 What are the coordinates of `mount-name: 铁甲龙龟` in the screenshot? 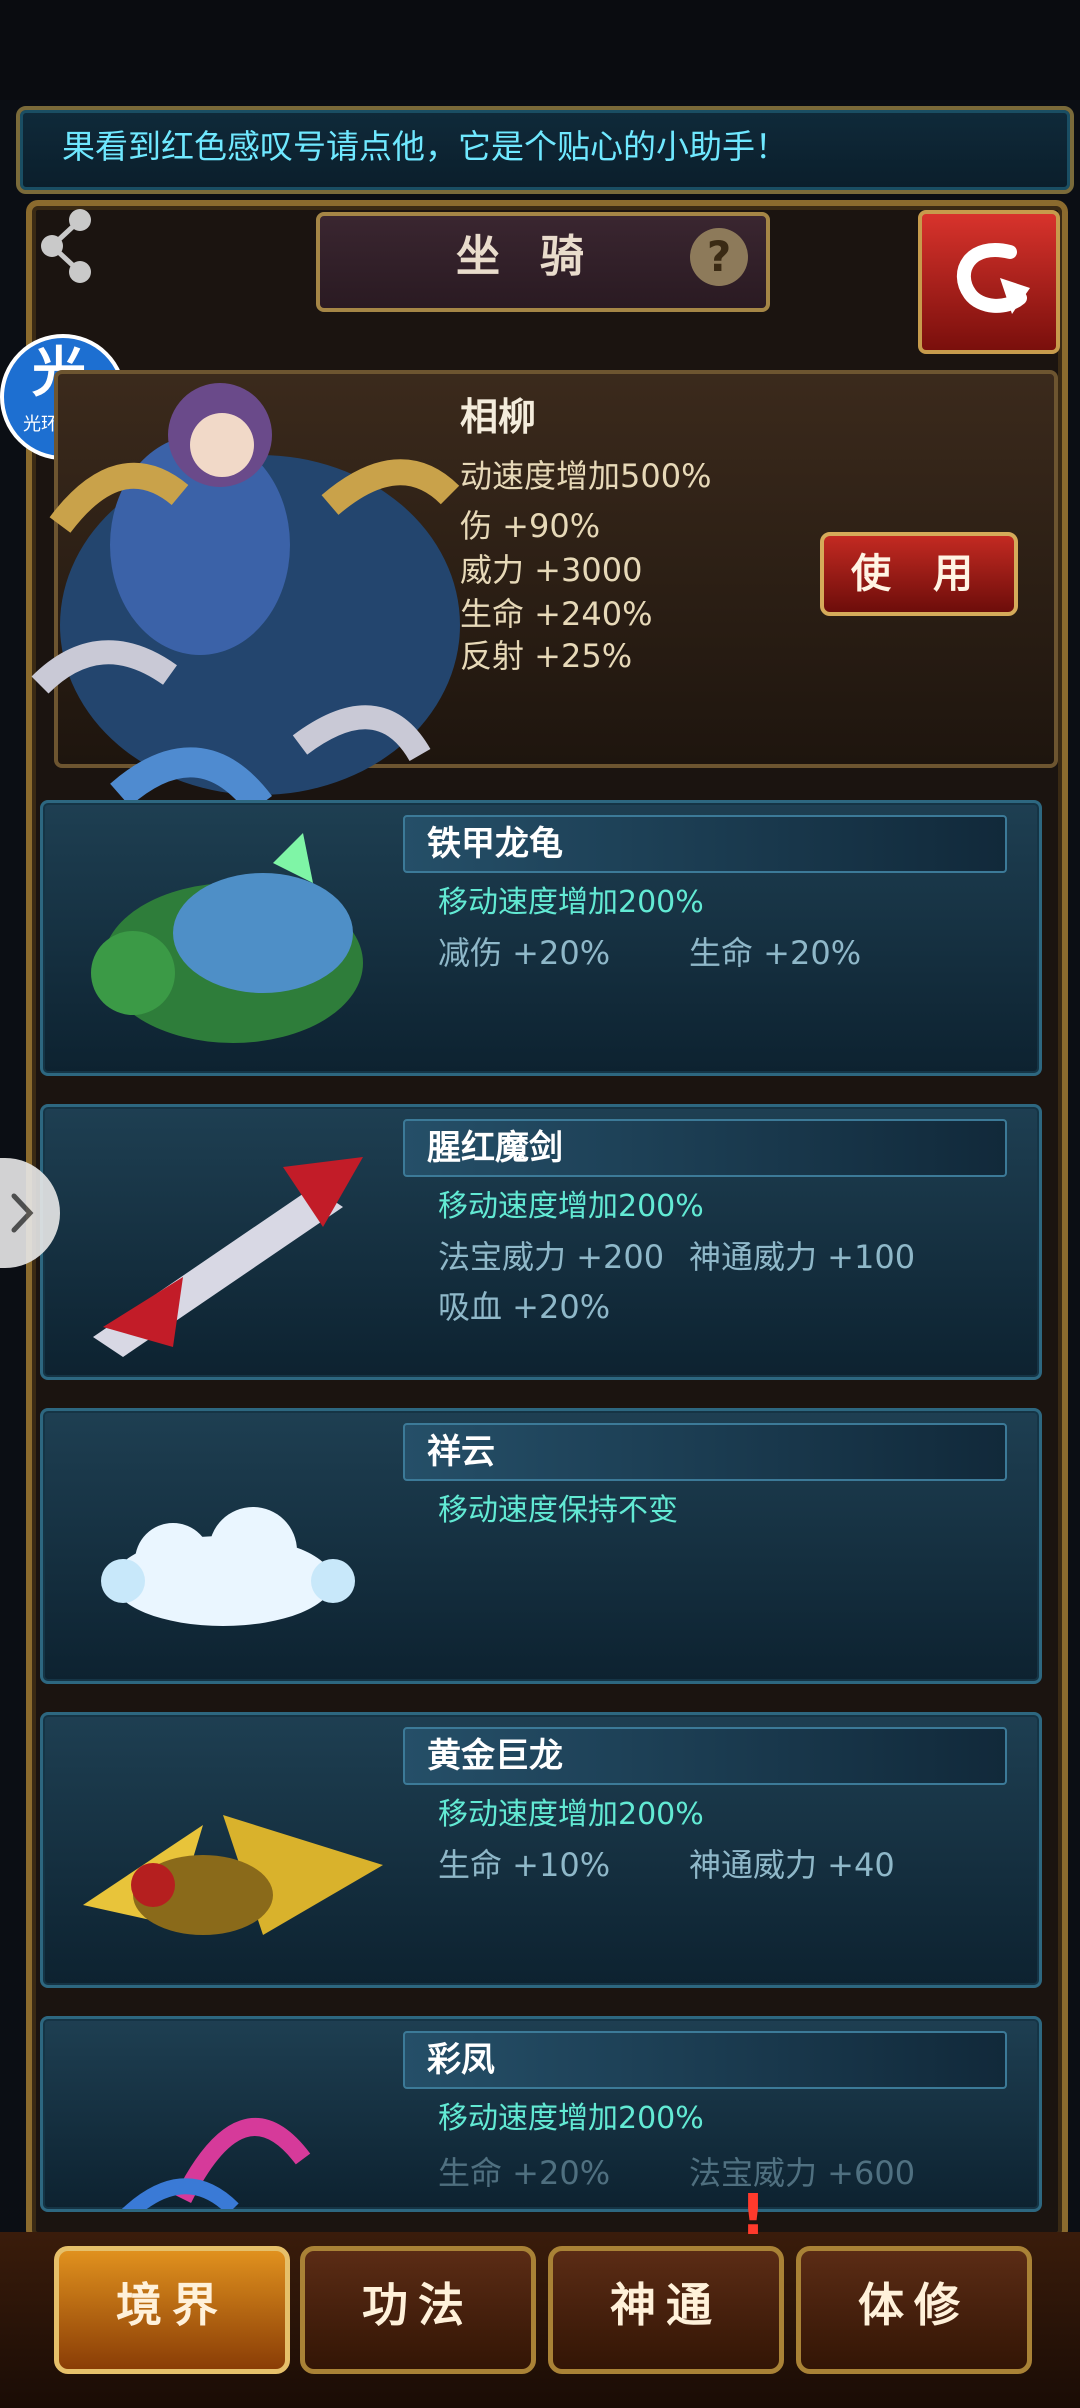 It's located at (495, 844).